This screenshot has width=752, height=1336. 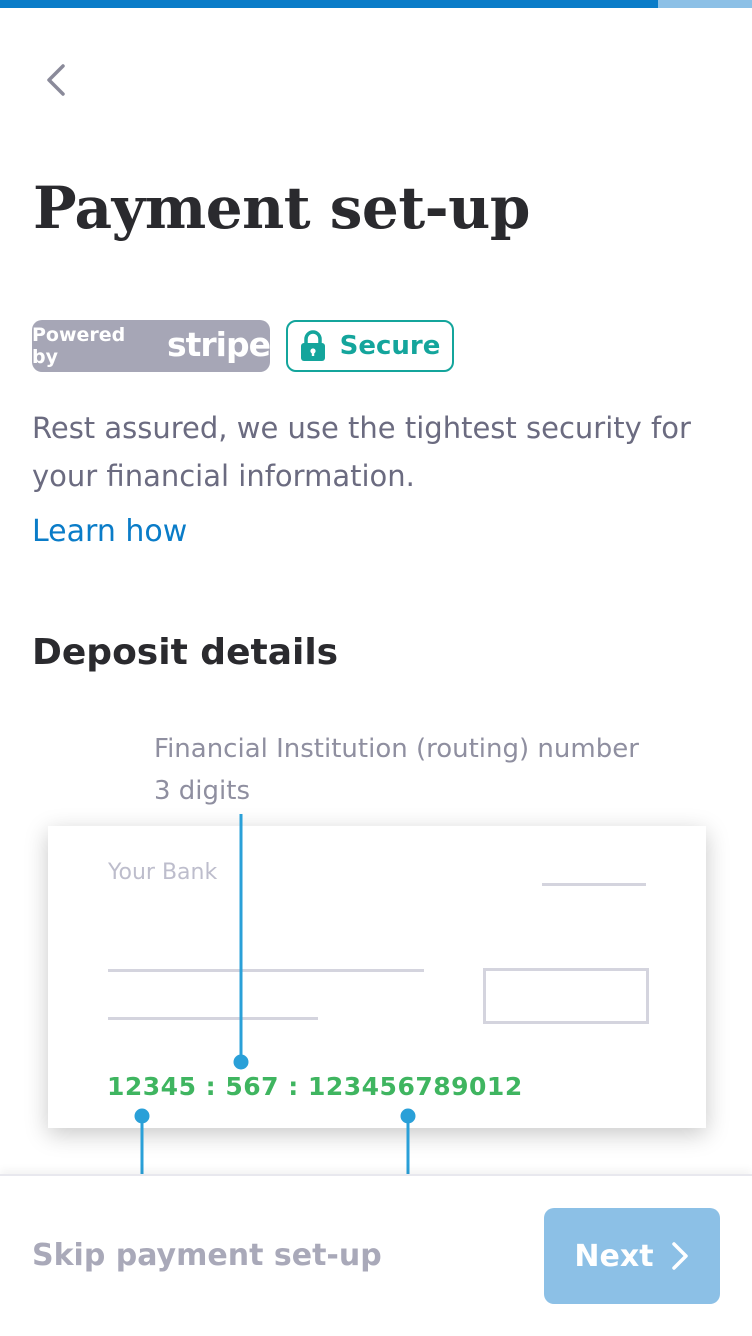 I want to click on cheque-memo-line, so click(x=213, y=1018).